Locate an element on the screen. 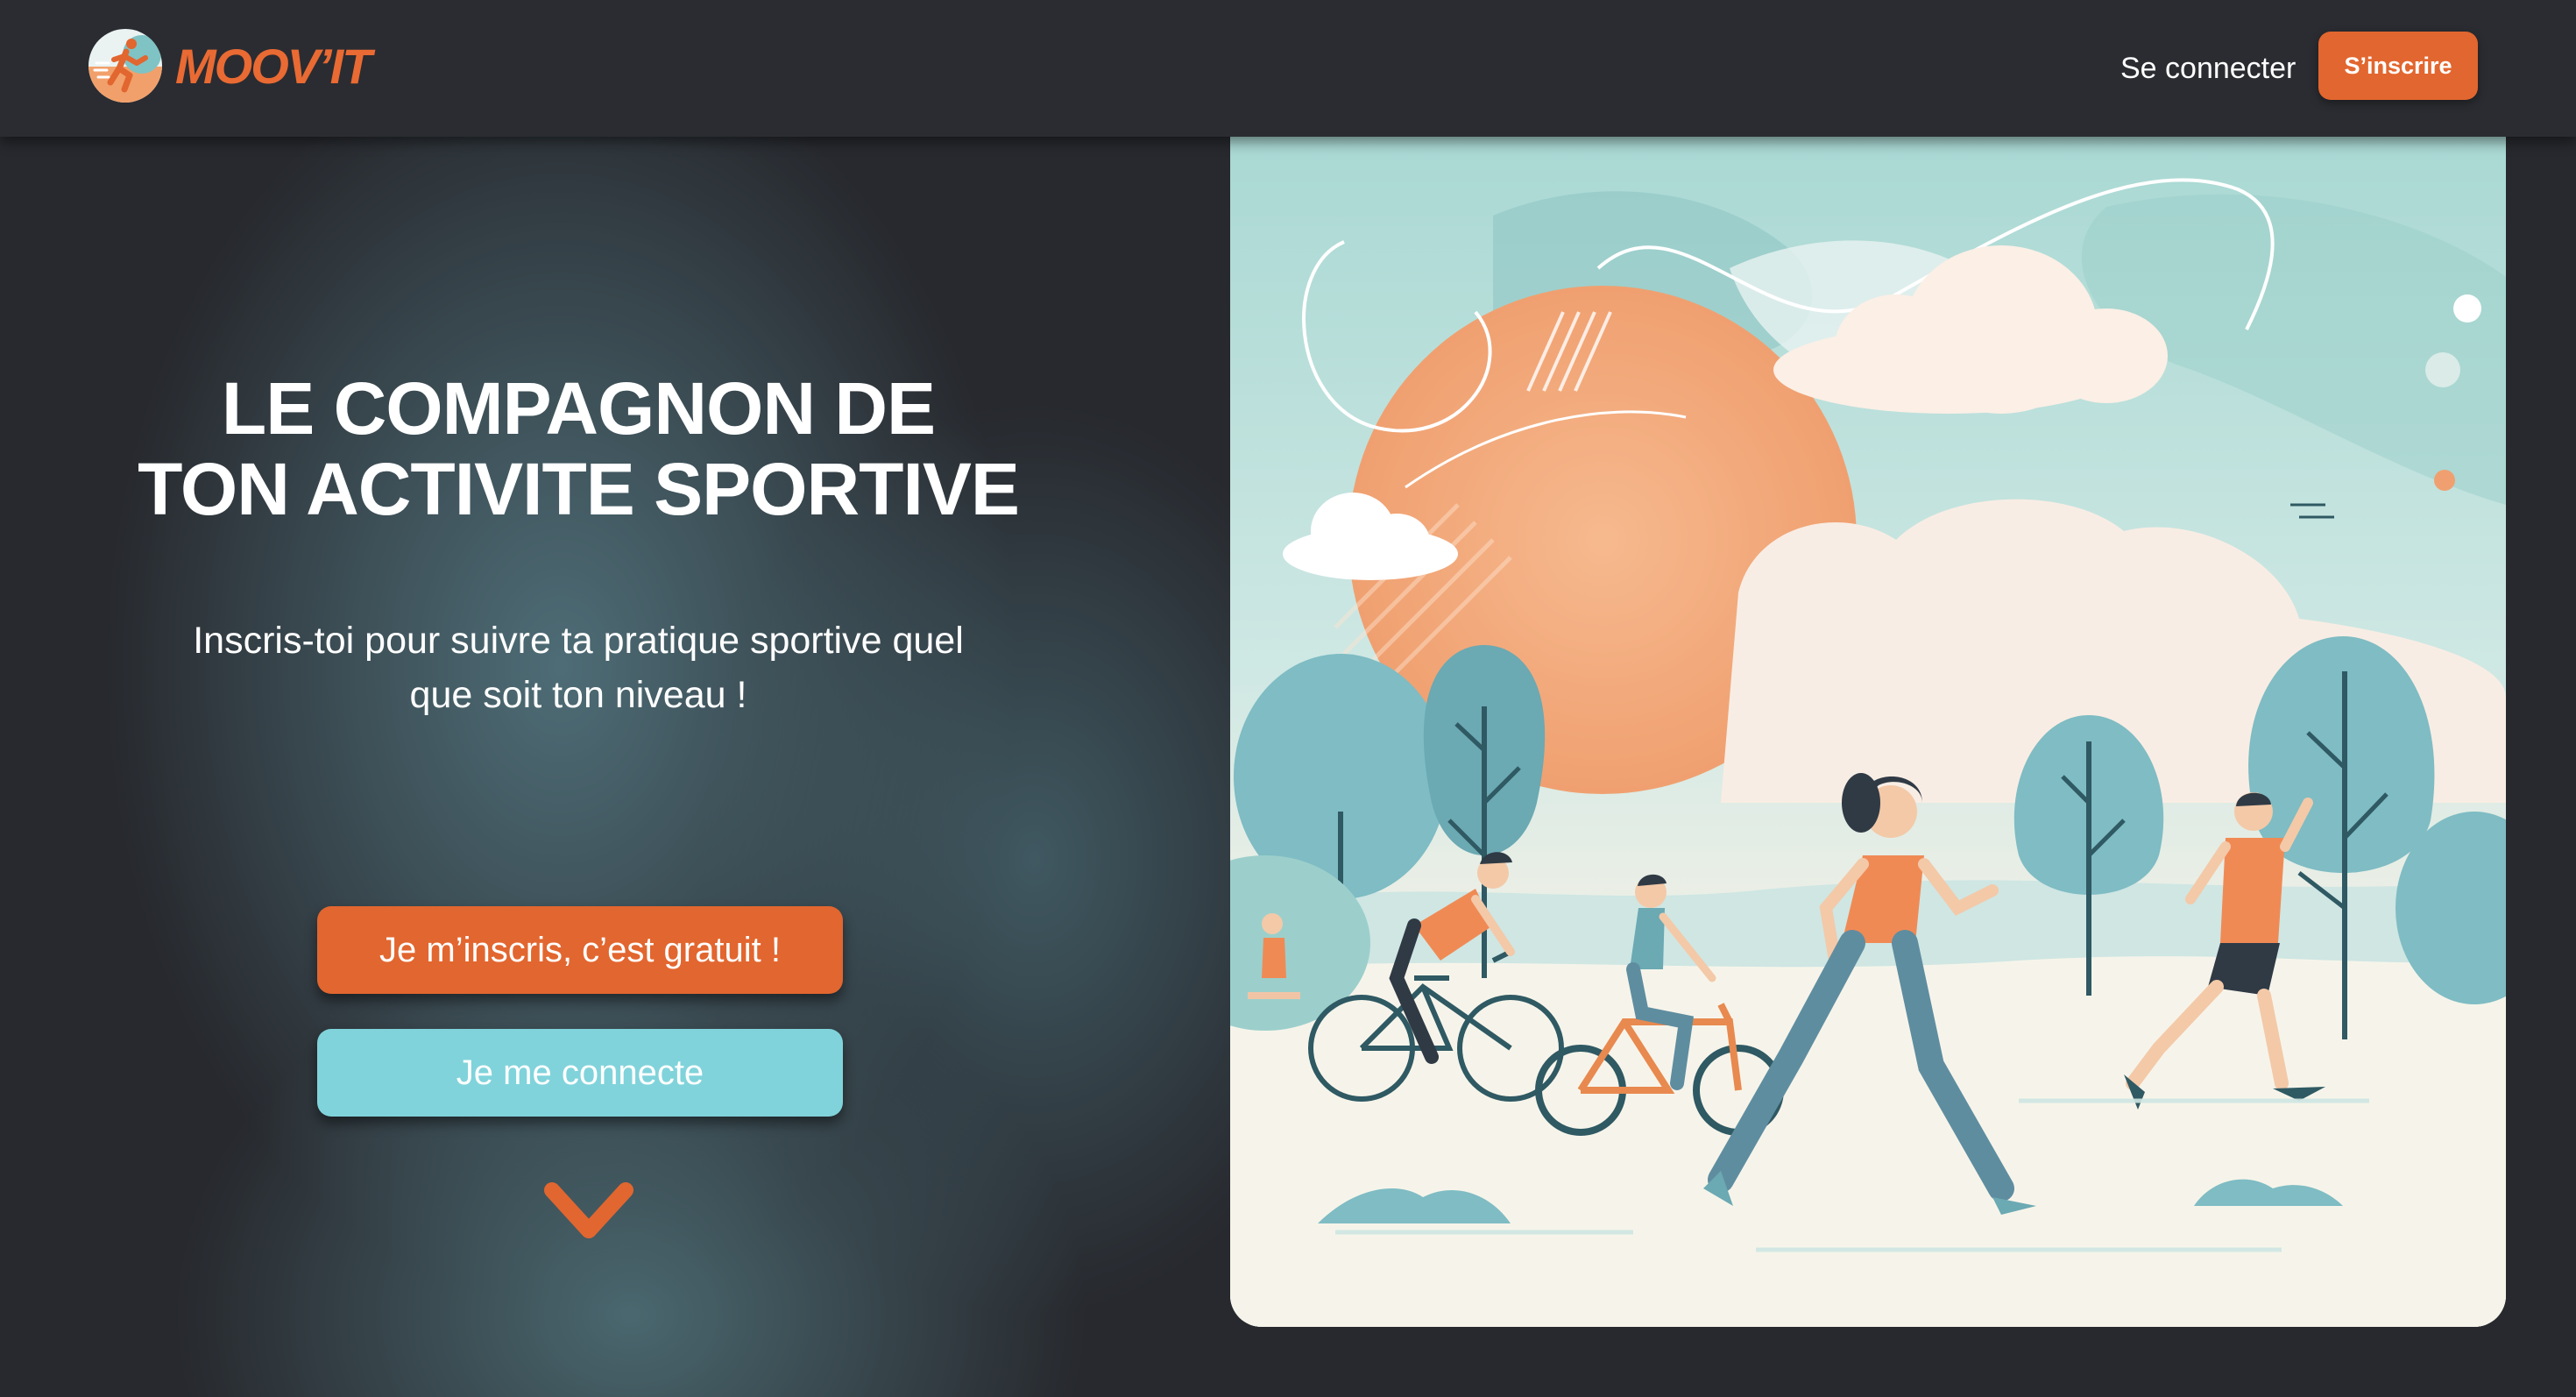 This screenshot has height=1397, width=2576. login-button: Je me connecte is located at coordinates (580, 1073).